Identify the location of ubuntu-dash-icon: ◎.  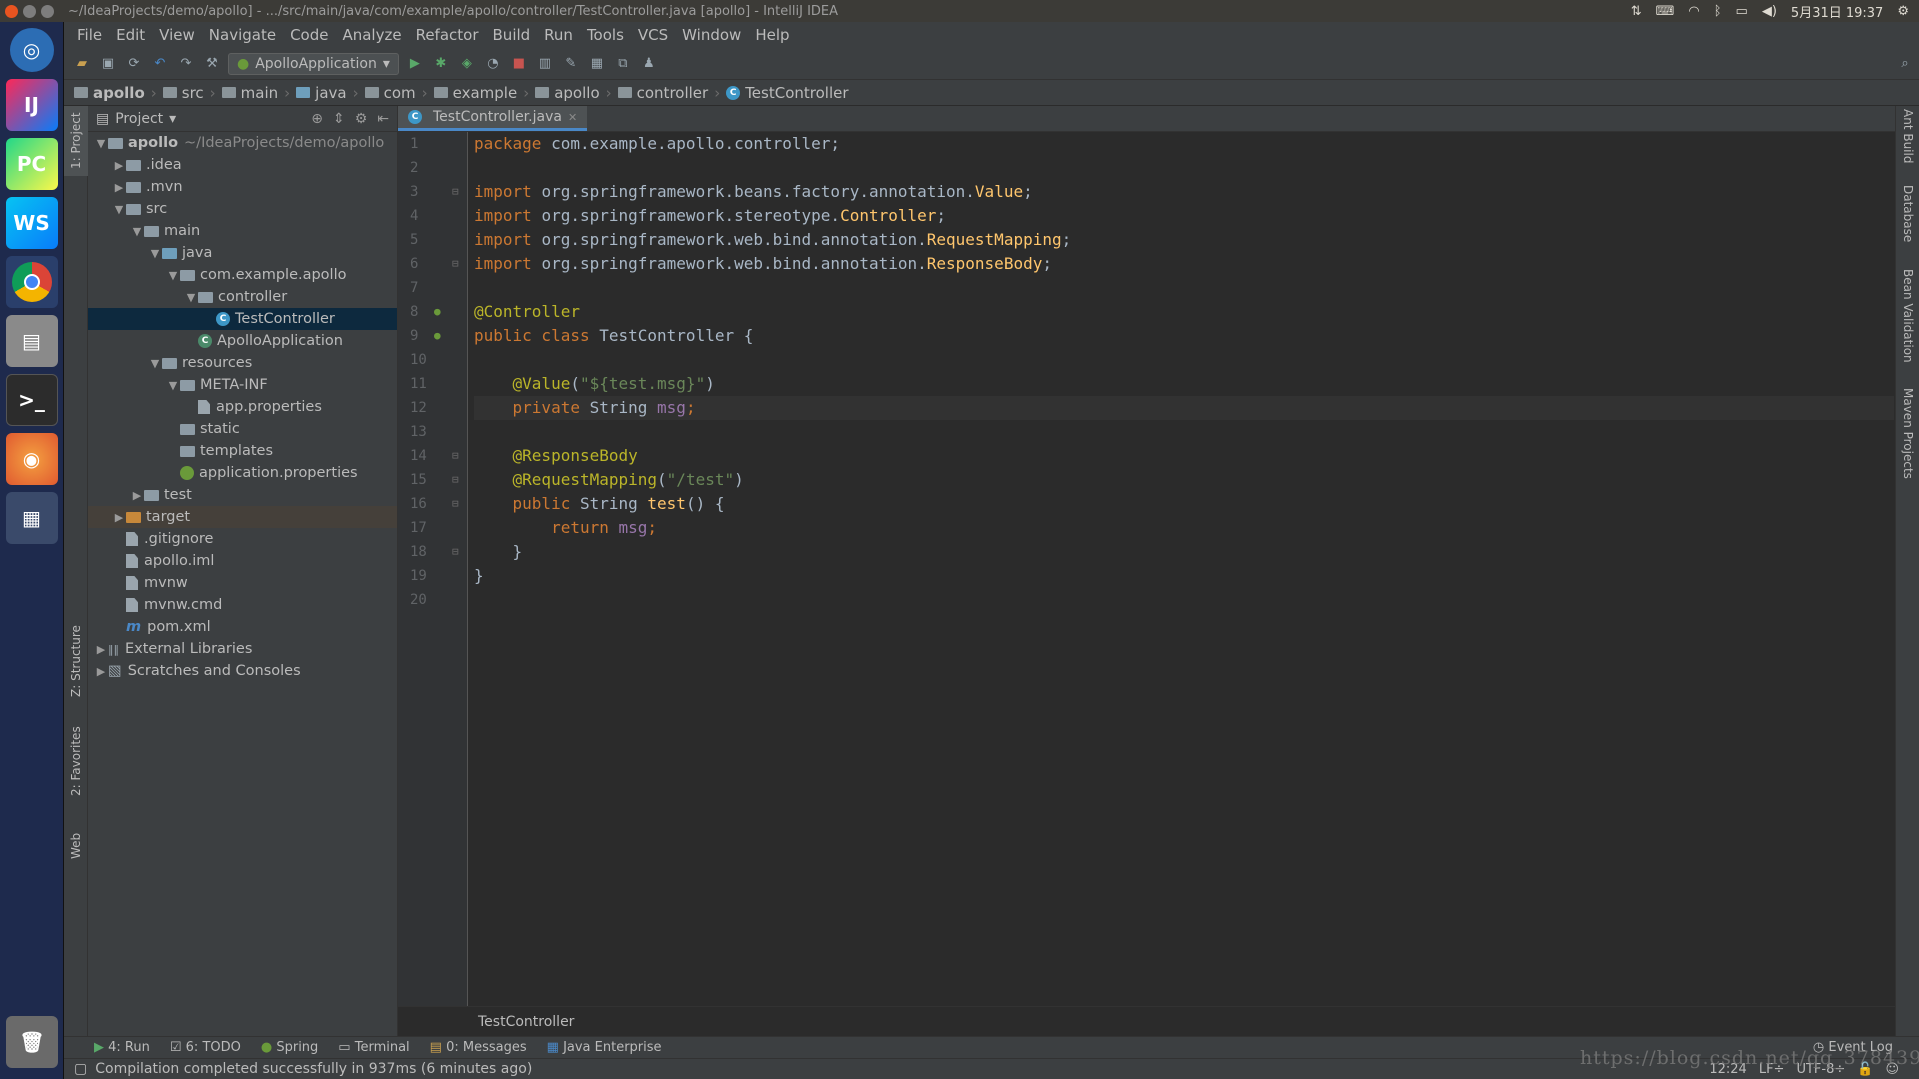
(31, 50).